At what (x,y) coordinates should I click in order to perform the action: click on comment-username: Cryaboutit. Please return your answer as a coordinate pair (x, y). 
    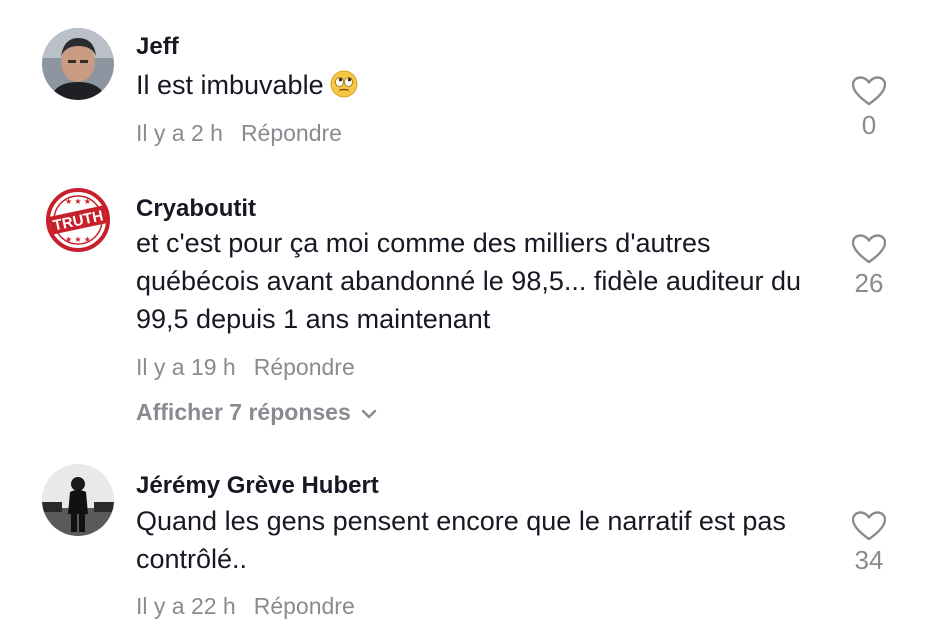
    Looking at the image, I should click on (196, 209).